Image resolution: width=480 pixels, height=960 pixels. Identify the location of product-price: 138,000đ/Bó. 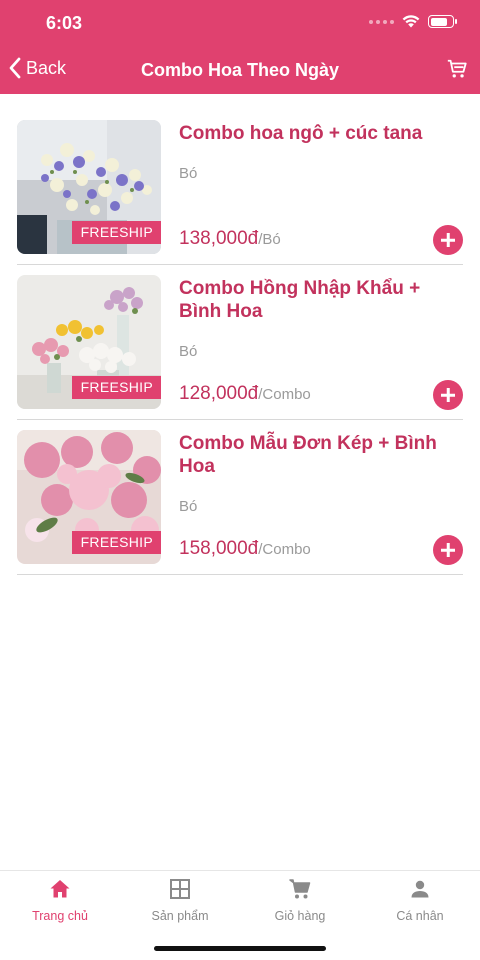
(230, 239).